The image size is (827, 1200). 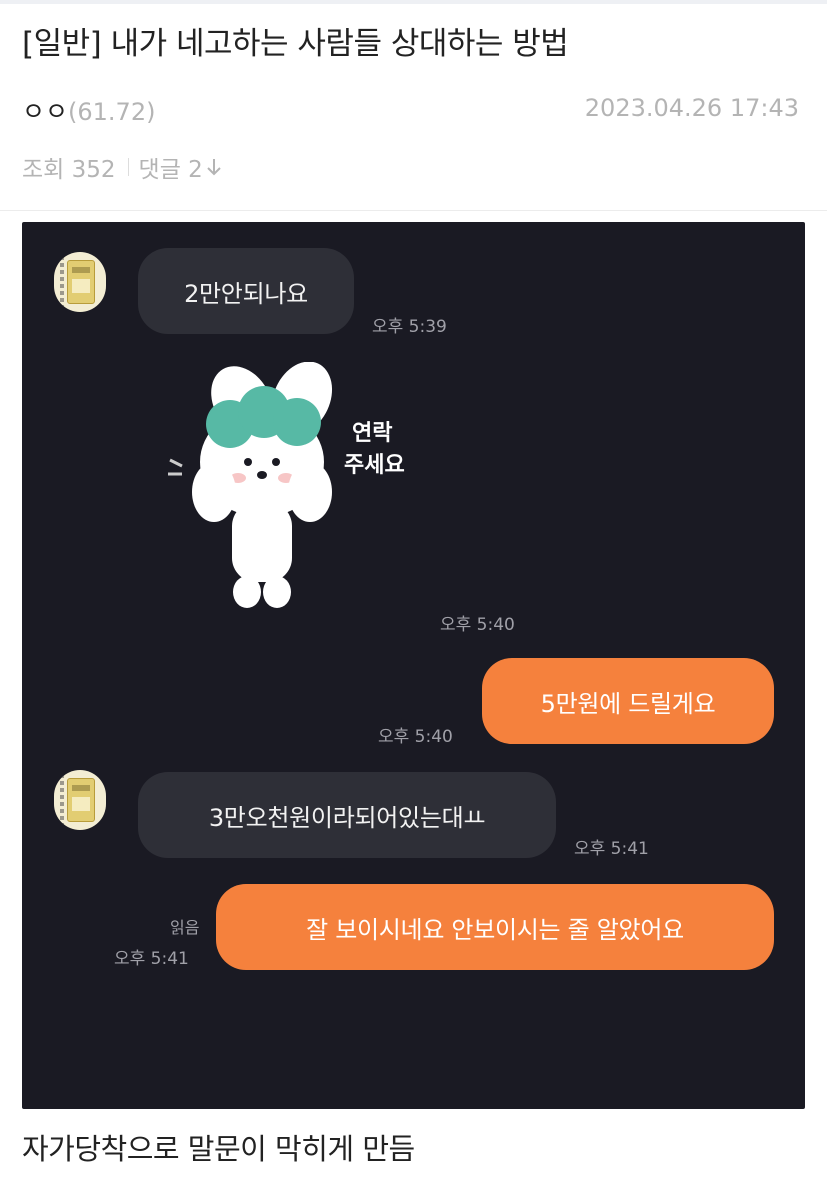 I want to click on message-text: 잘 보이시네요 안보이시는 줄 알았어요, so click(x=495, y=929).